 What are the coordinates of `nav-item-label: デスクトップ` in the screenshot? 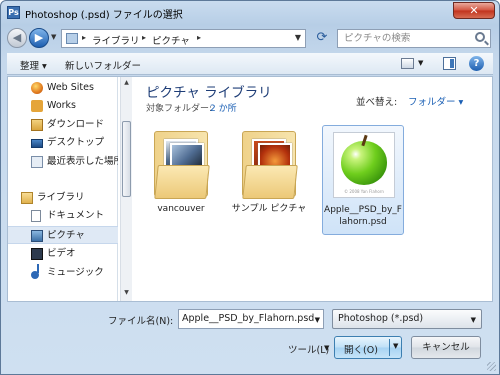 It's located at (76, 142).